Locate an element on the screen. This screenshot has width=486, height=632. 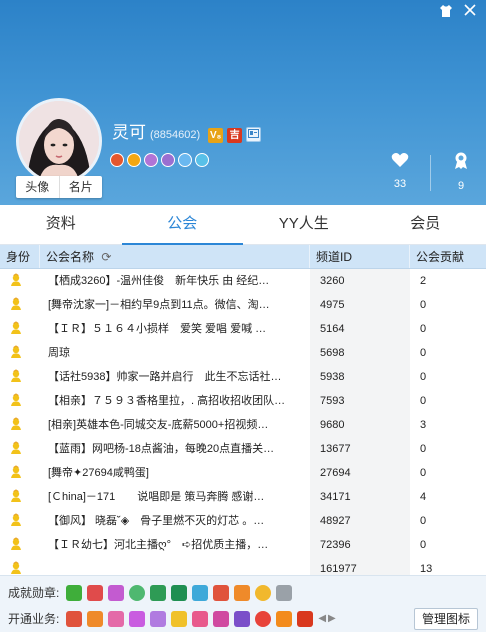
scroll-left-icon: ◀ is located at coordinates (322, 618).